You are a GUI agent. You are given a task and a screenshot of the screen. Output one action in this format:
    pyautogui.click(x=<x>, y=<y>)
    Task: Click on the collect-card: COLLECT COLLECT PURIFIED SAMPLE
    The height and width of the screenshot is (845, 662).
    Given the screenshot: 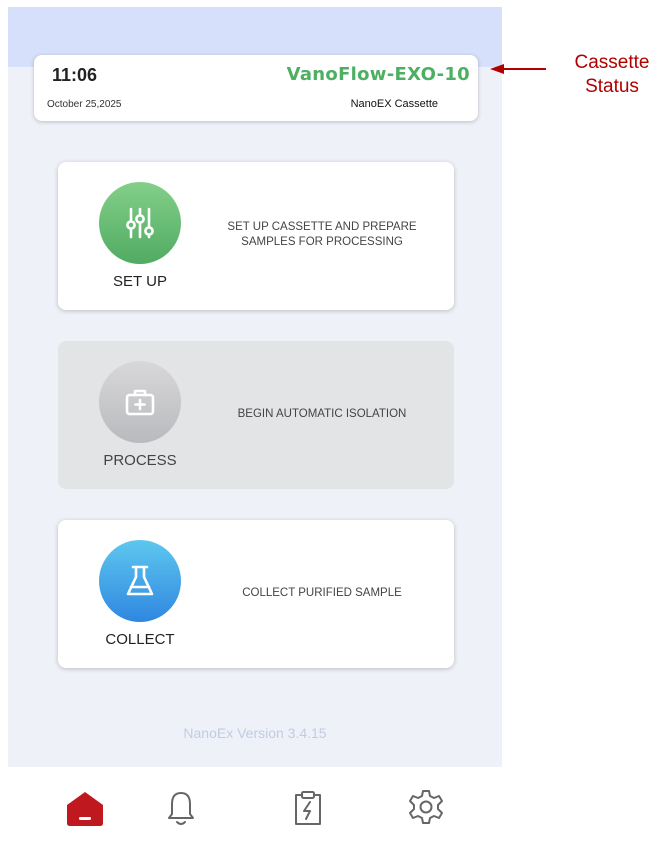 What is the action you would take?
    pyautogui.click(x=256, y=594)
    